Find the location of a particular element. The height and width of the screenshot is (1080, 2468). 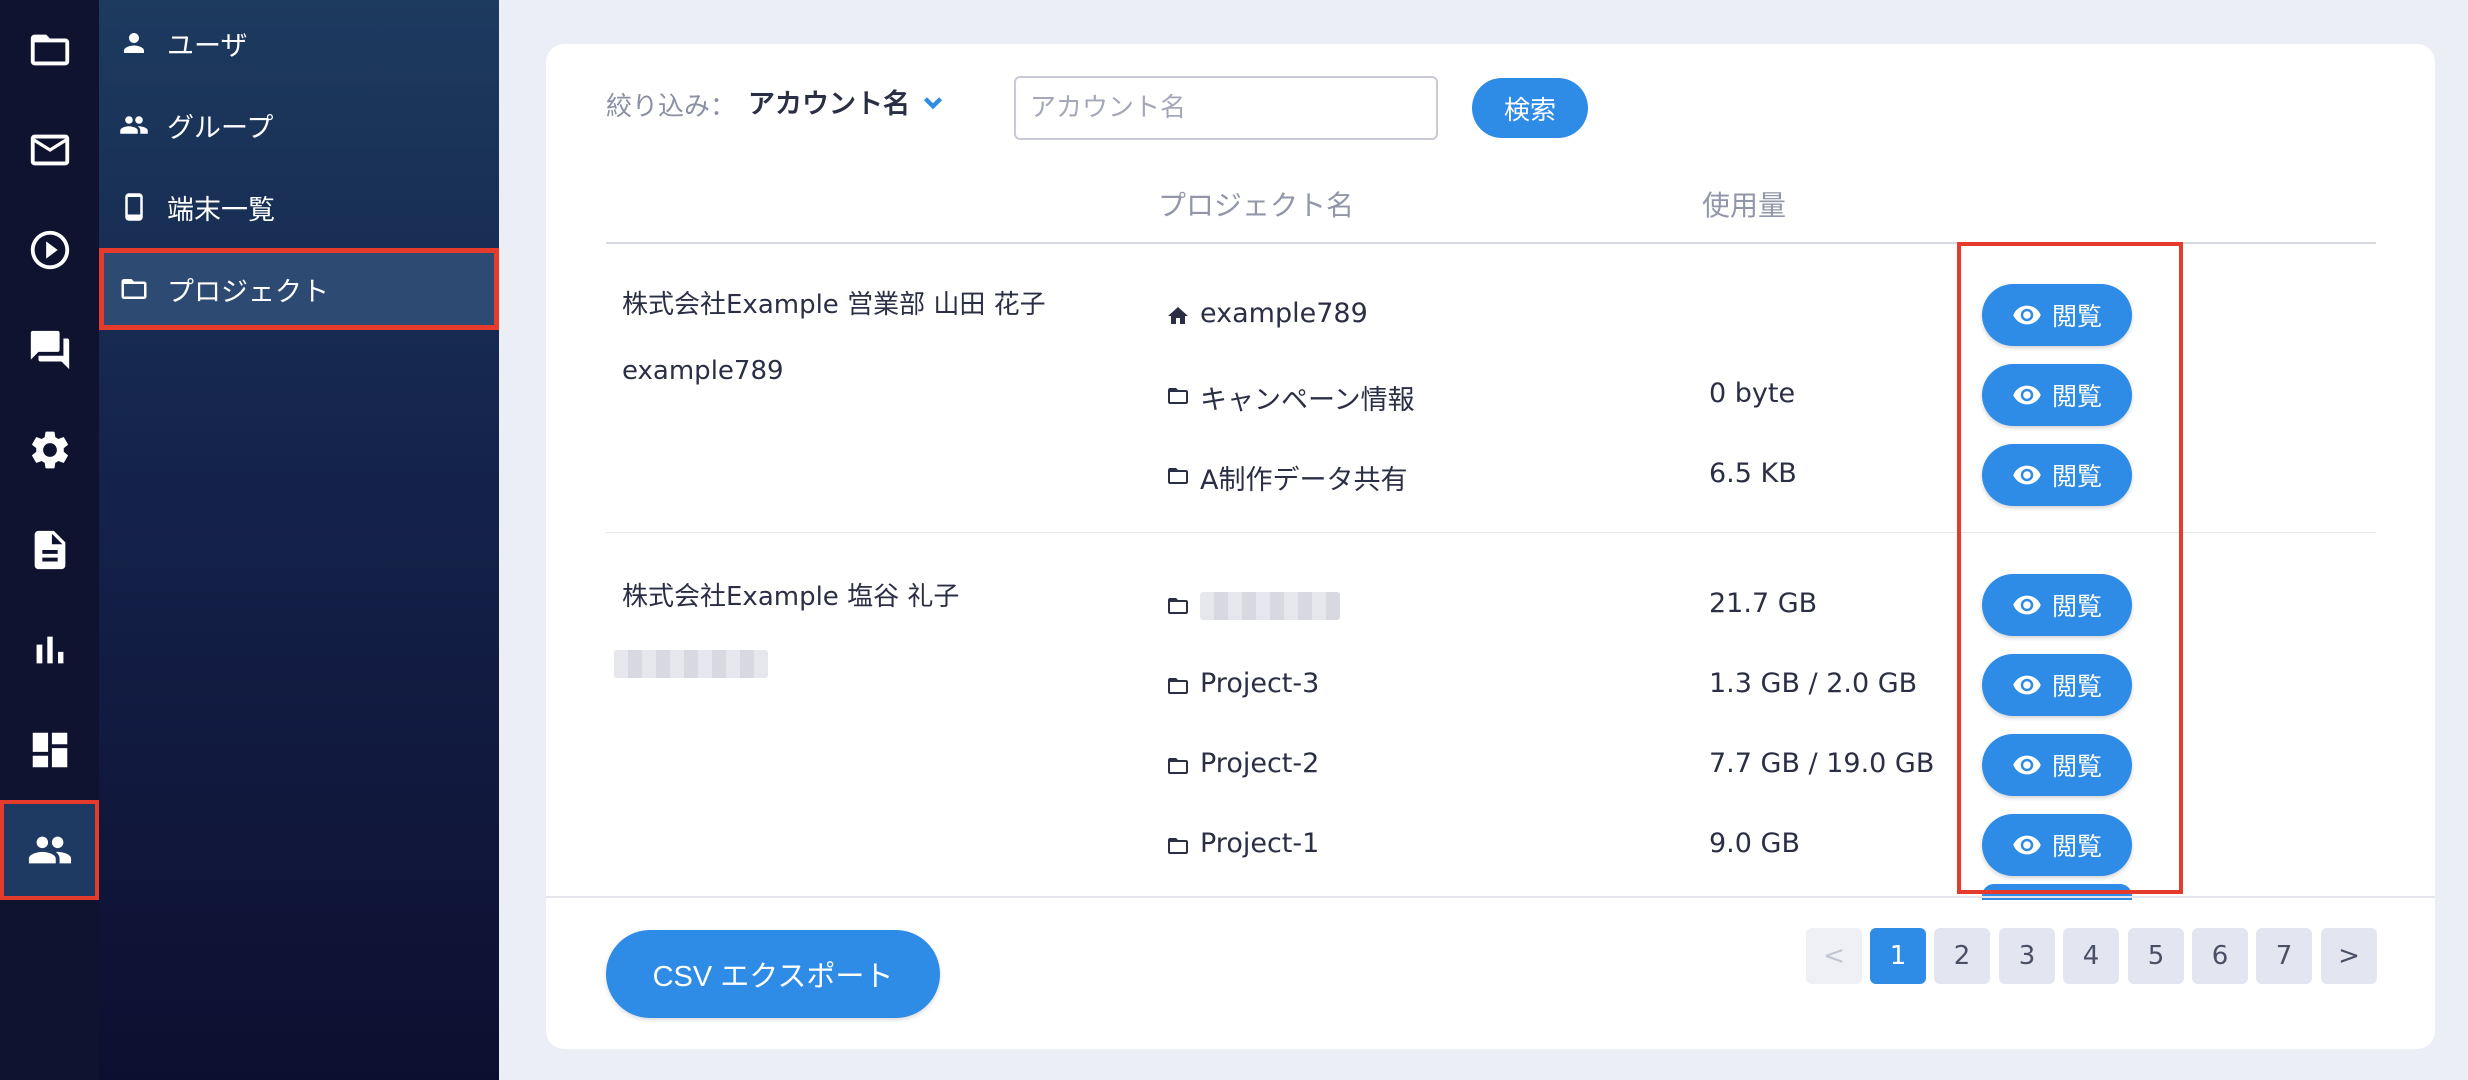

sidebar-item-label: ユーザ is located at coordinates (207, 46).